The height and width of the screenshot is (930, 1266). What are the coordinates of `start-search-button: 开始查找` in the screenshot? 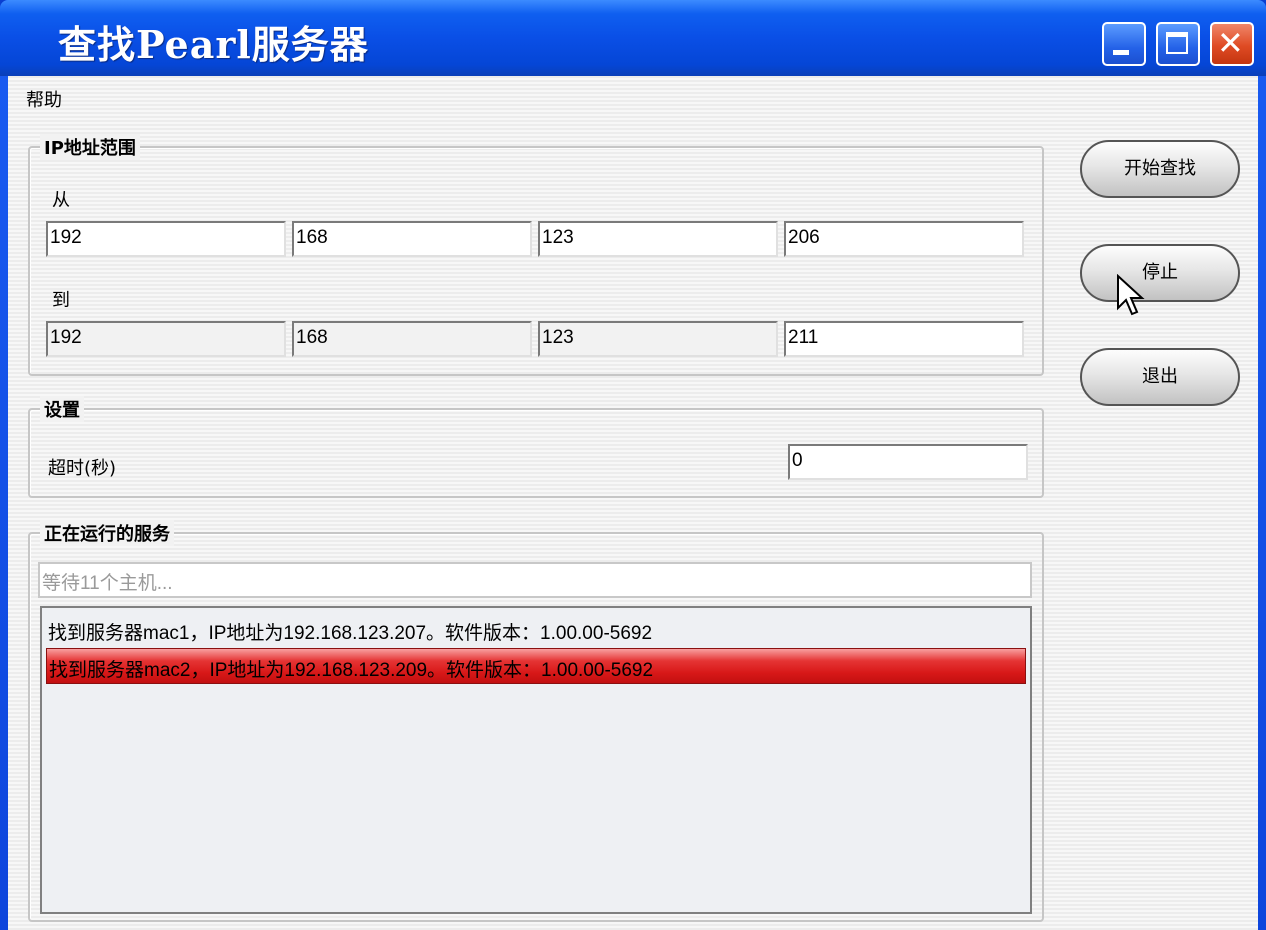 It's located at (1160, 169).